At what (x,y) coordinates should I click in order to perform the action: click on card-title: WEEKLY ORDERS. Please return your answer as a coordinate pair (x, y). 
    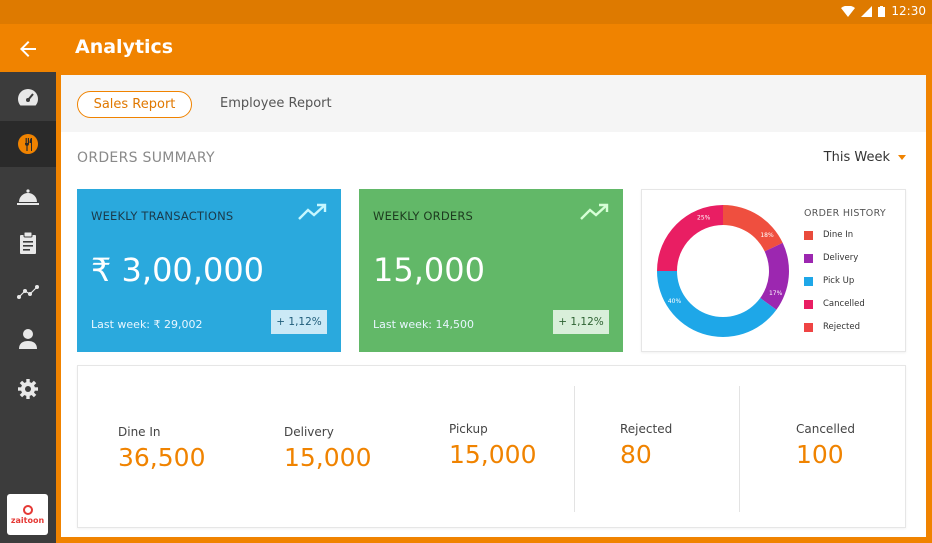
    Looking at the image, I should click on (423, 216).